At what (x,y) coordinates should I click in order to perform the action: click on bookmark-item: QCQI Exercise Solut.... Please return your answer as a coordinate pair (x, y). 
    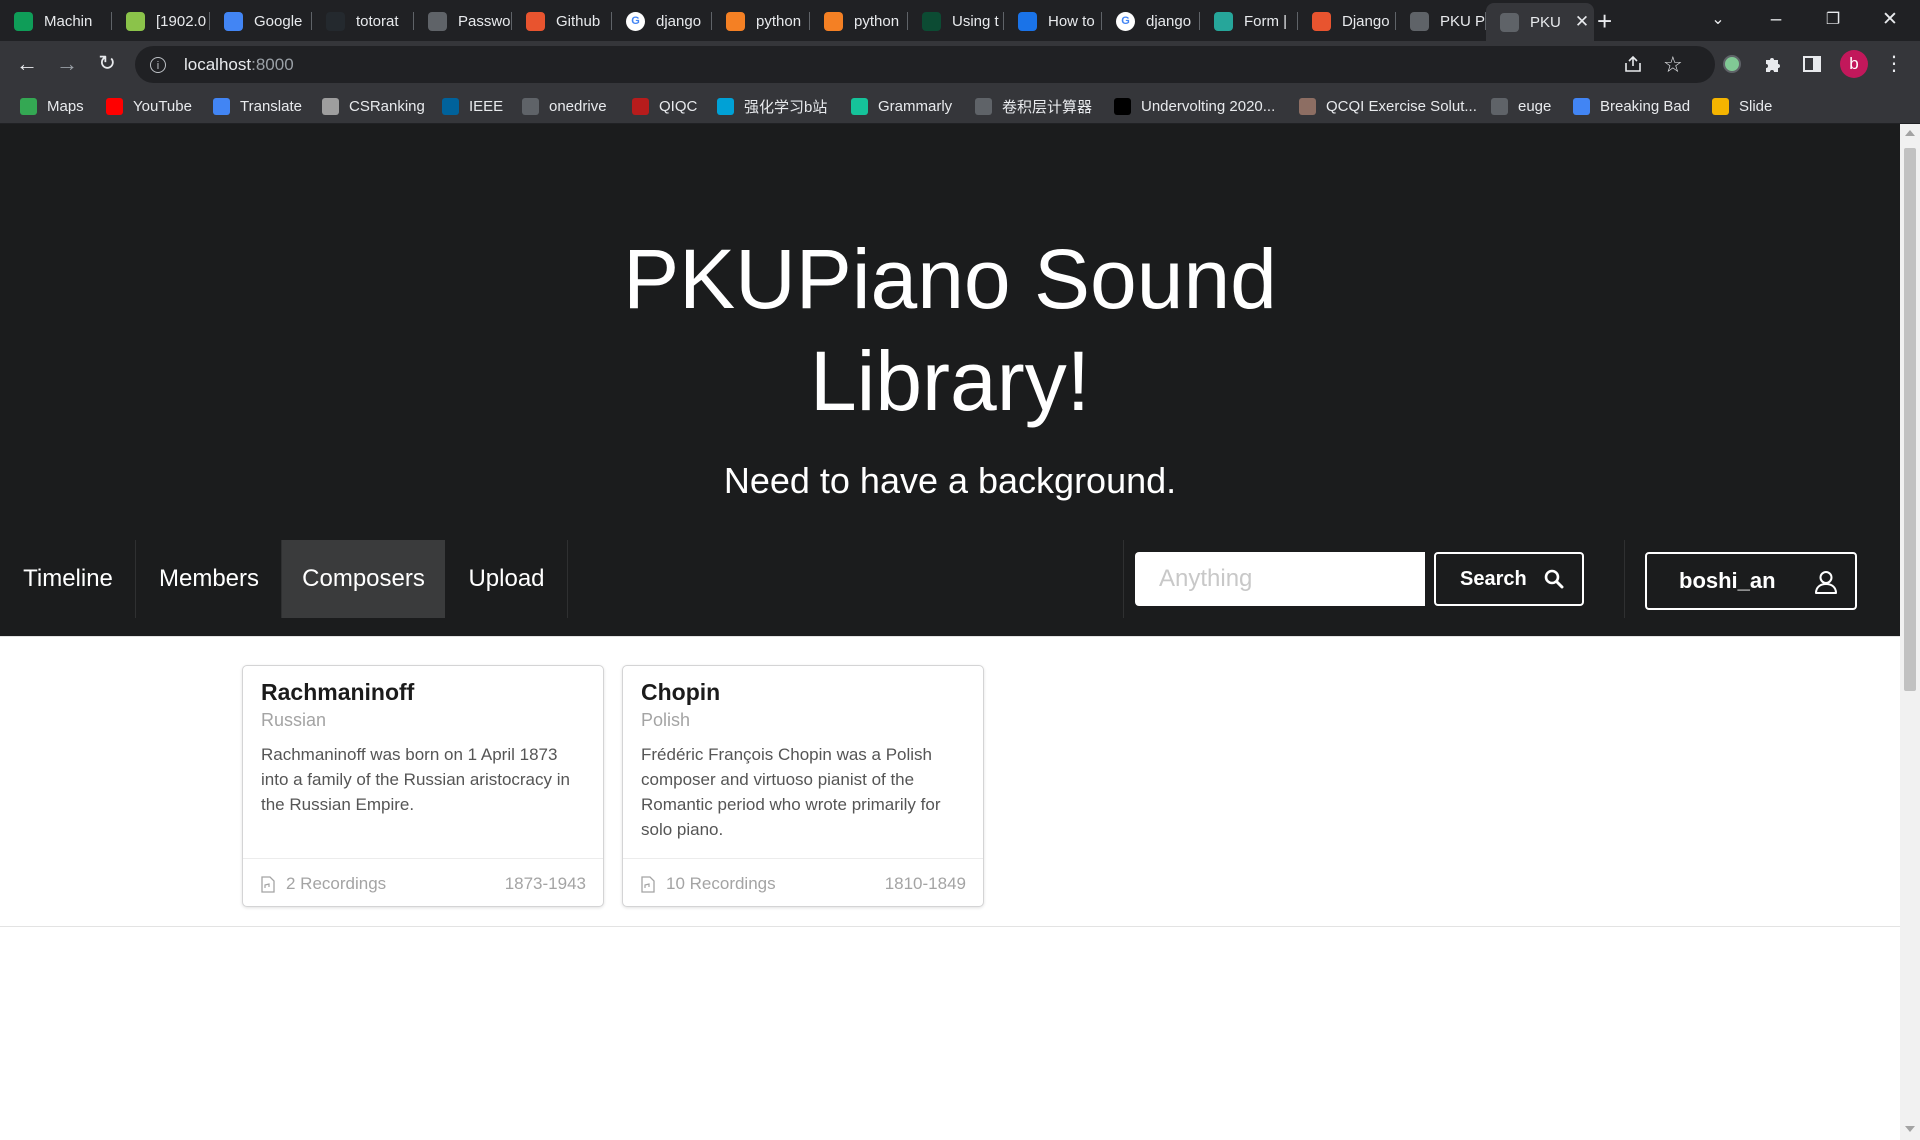
    Looking at the image, I should click on (1388, 106).